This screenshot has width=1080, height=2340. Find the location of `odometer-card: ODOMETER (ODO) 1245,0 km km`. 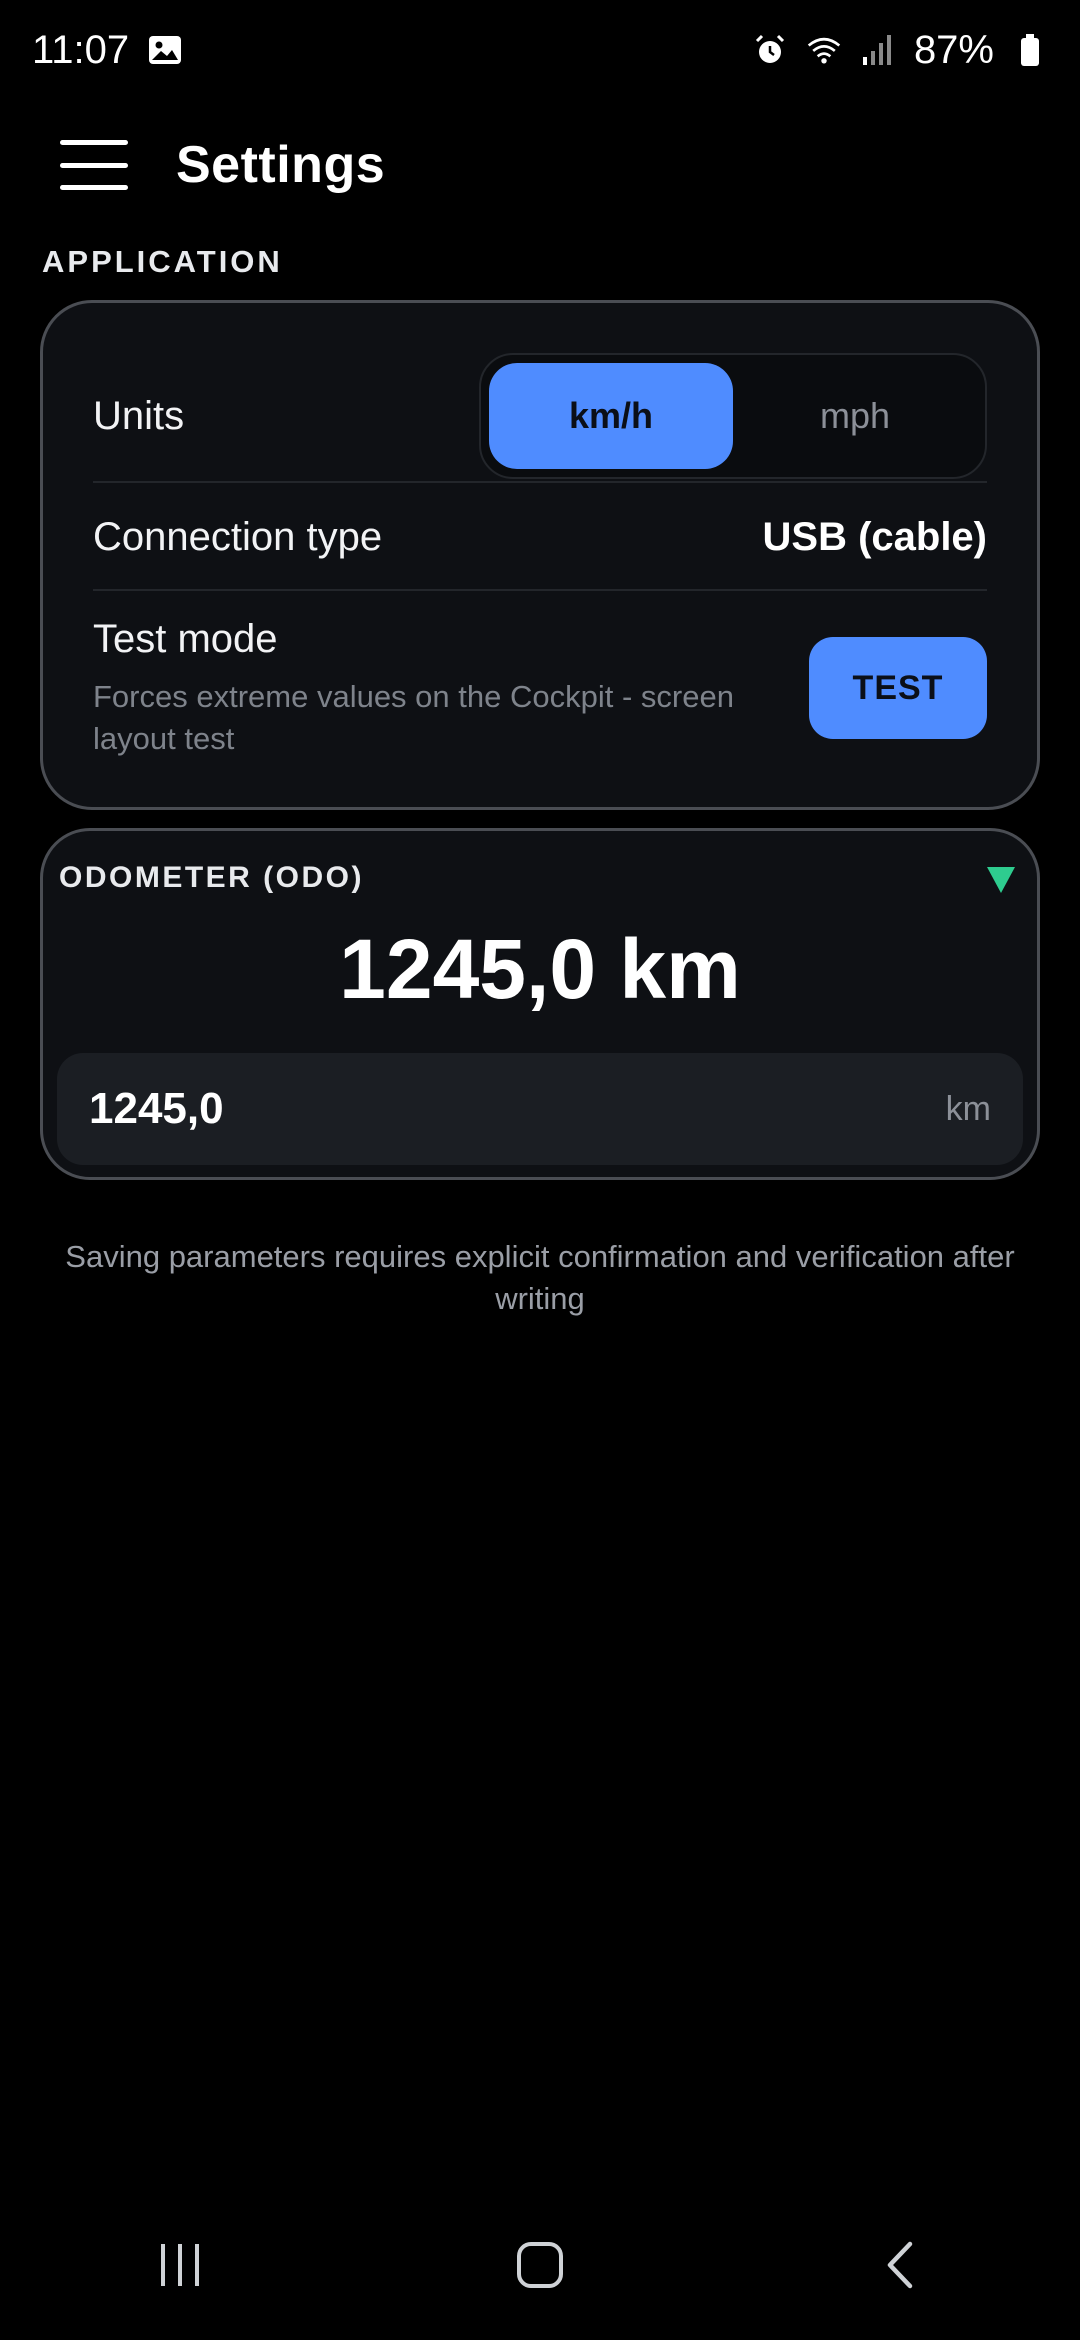

odometer-card: ODOMETER (ODO) 1245,0 km km is located at coordinates (540, 1004).